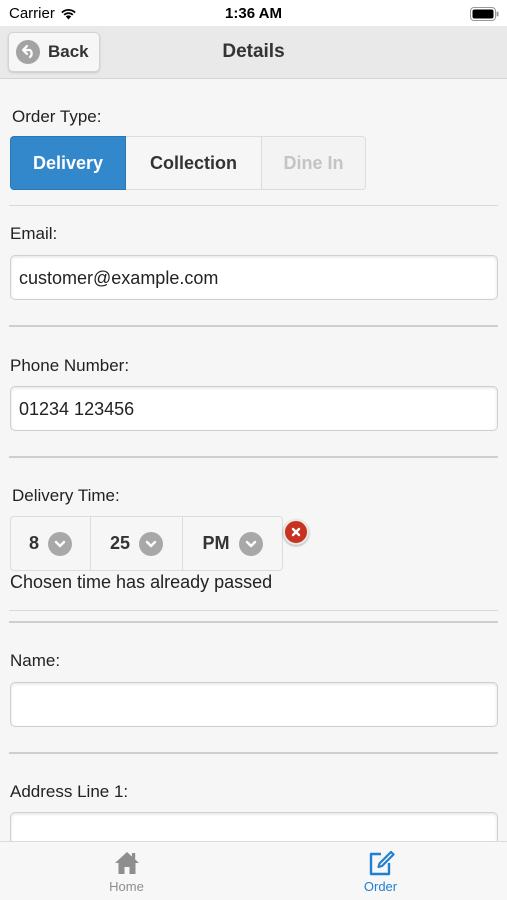 This screenshot has width=507, height=900. What do you see at coordinates (70, 365) in the screenshot?
I see `phone-label: Phone Number:` at bounding box center [70, 365].